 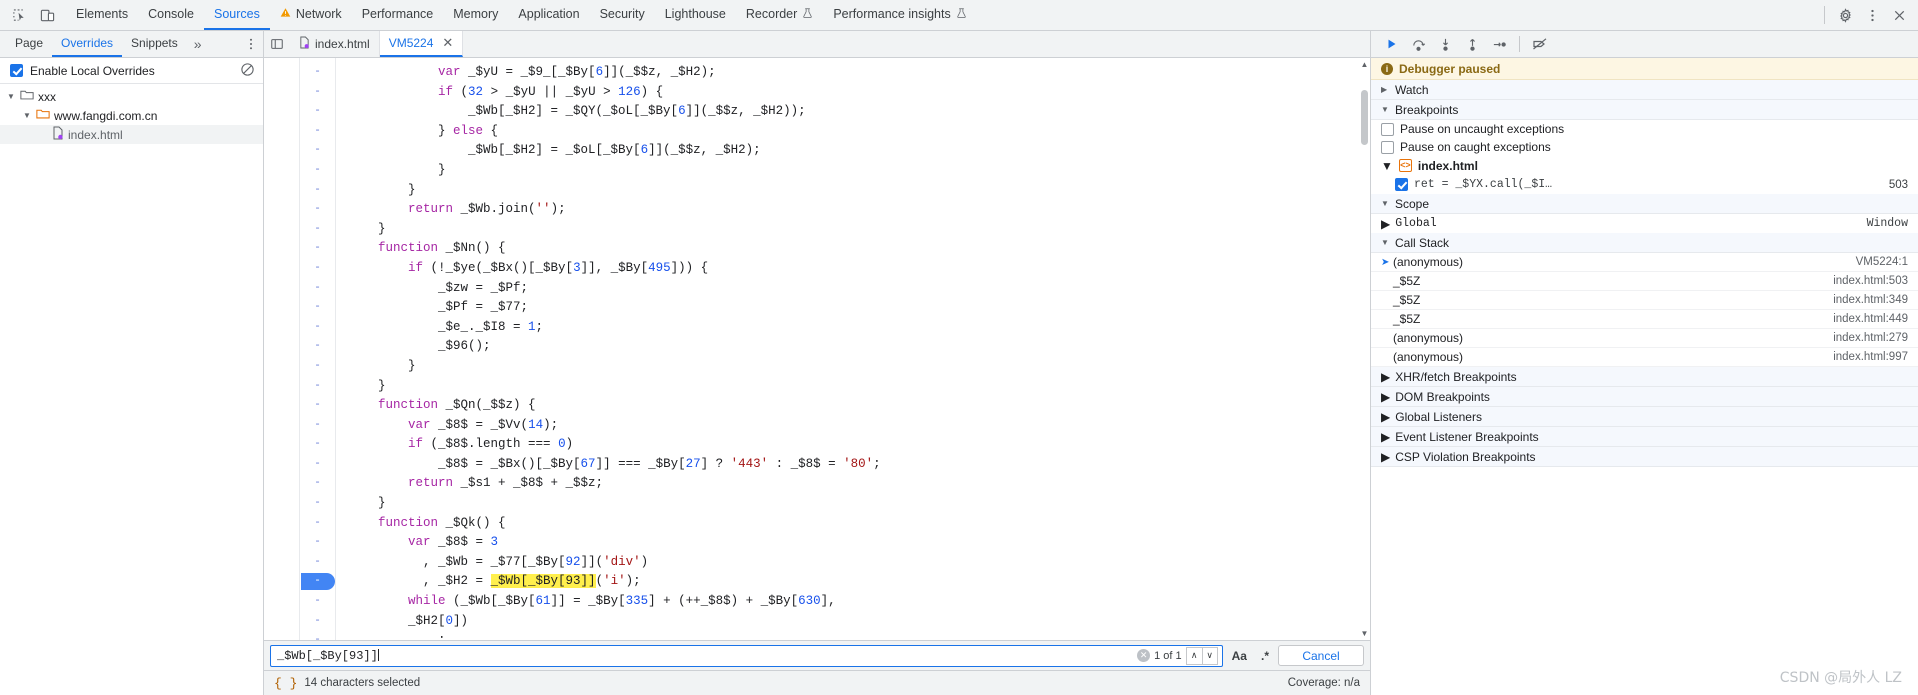 What do you see at coordinates (859, 210) in the screenshot?
I see `code-line: return _$Wb.join('');` at bounding box center [859, 210].